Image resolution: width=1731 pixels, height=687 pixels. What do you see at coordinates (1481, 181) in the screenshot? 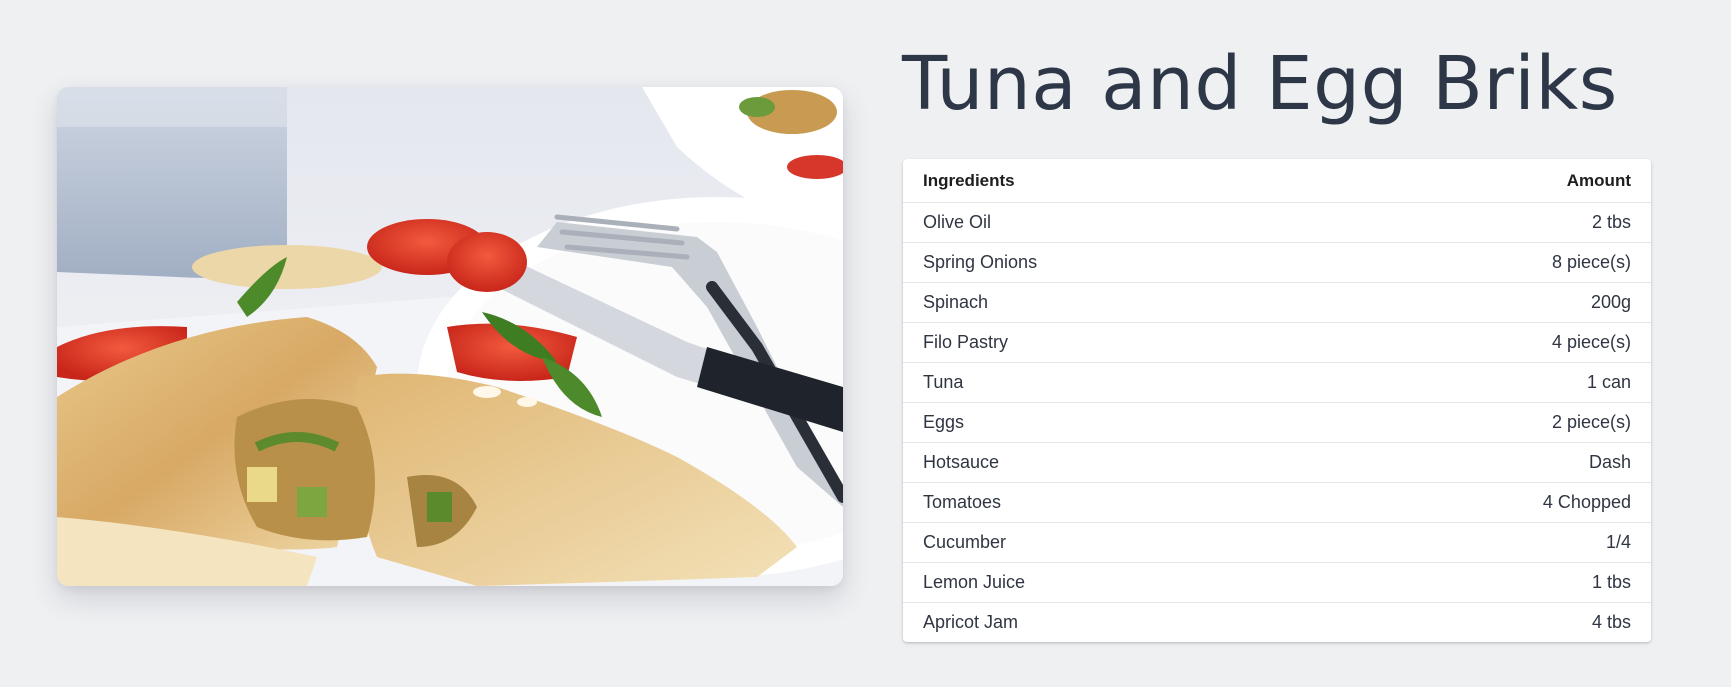
I see `header-amount: Amount` at bounding box center [1481, 181].